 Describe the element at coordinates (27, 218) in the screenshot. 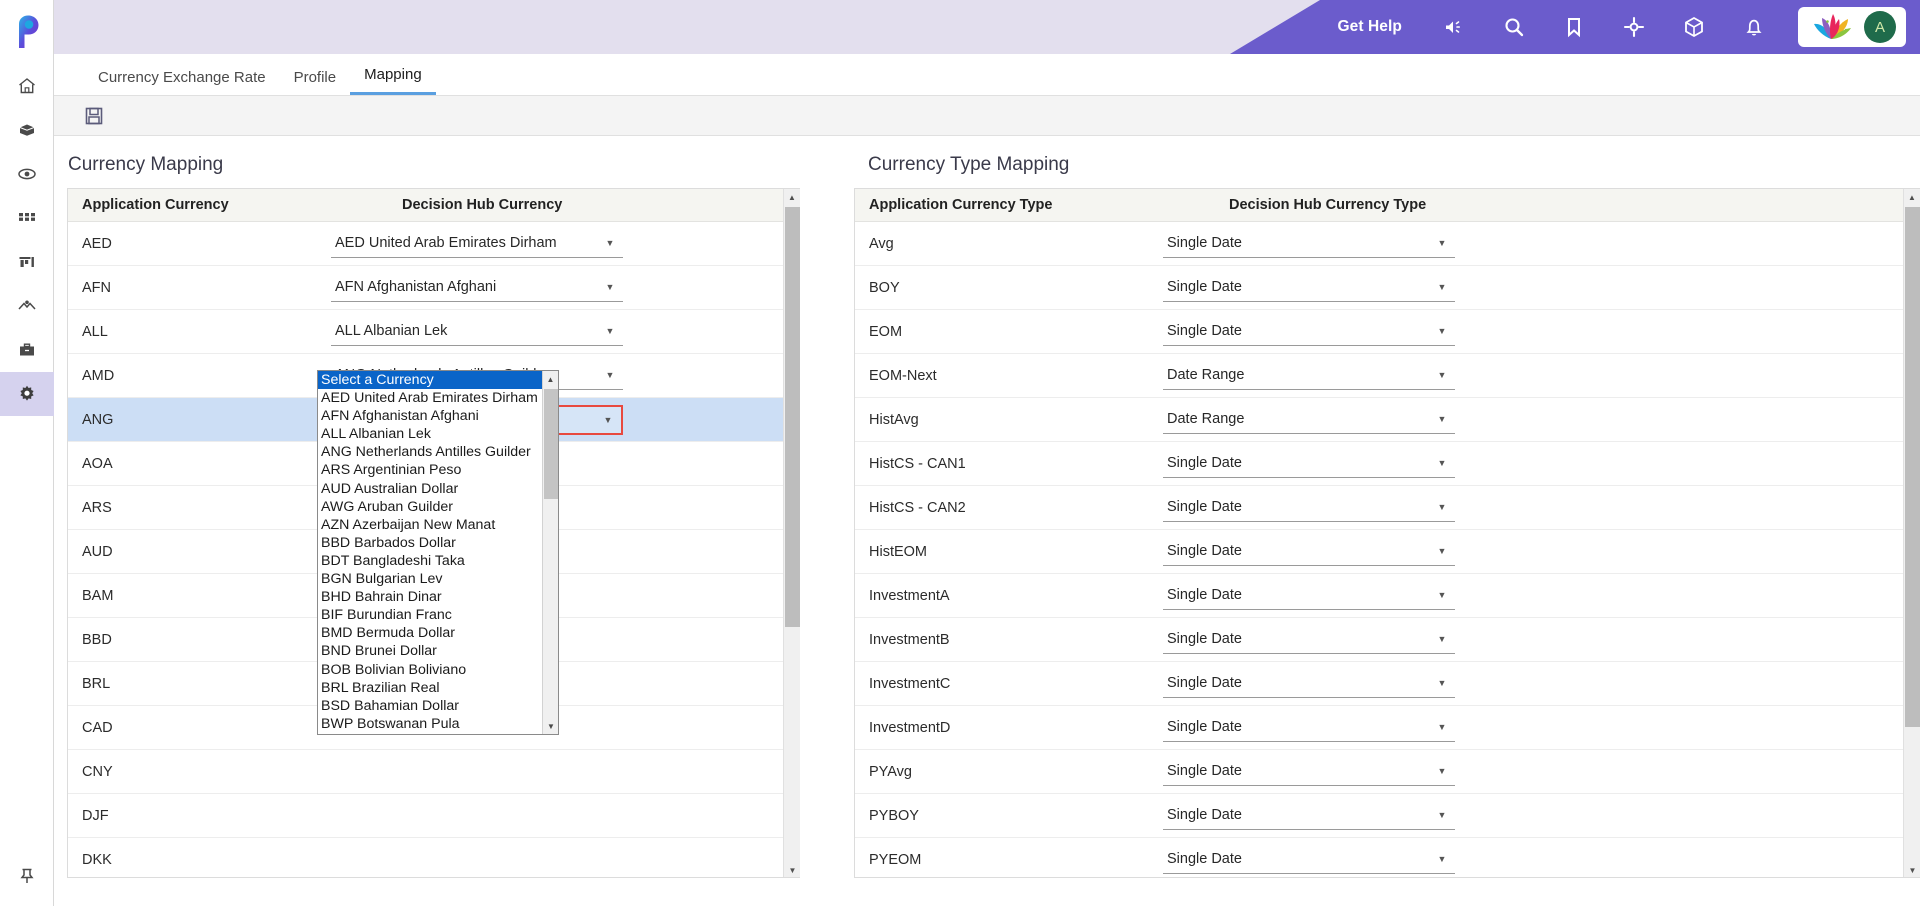

I see `sidebar-item-apps` at that location.